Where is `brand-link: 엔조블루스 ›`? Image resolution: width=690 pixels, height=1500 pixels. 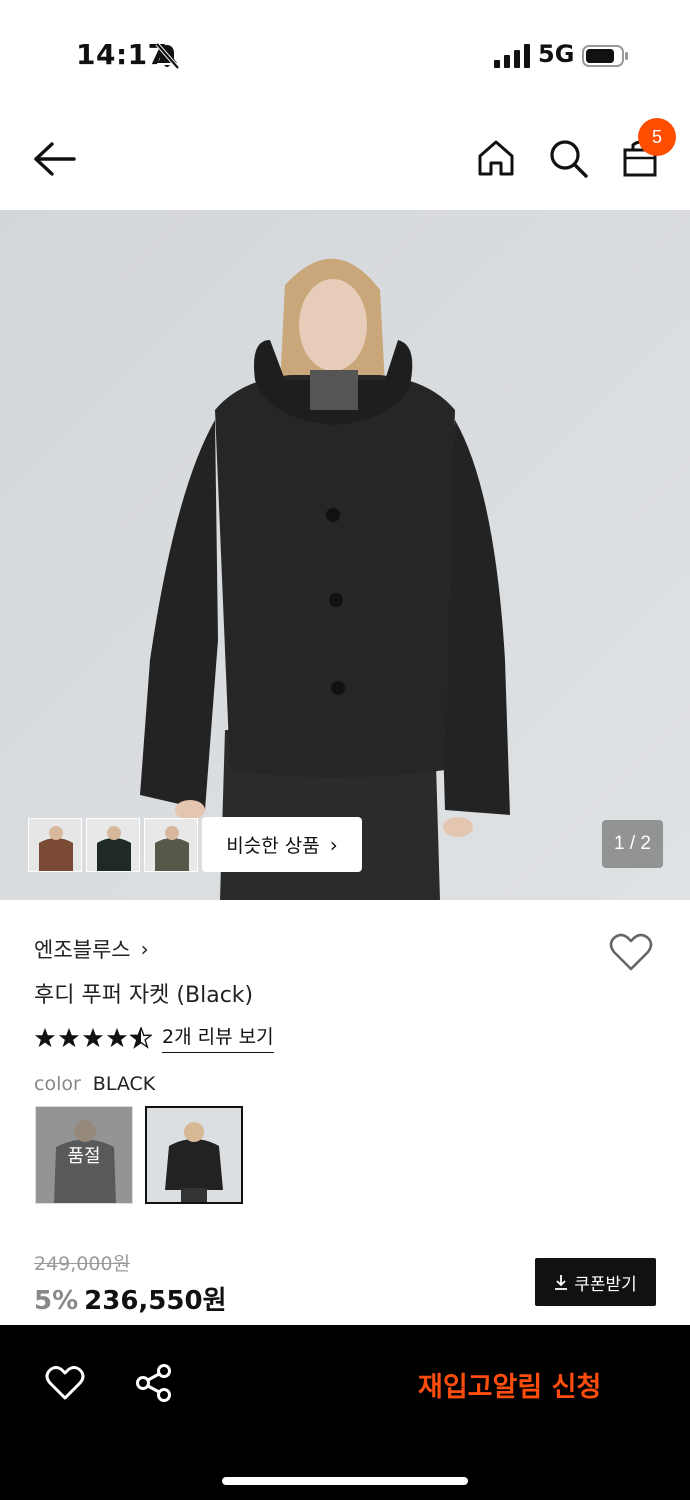
brand-link: 엔조블루스 › is located at coordinates (91, 949).